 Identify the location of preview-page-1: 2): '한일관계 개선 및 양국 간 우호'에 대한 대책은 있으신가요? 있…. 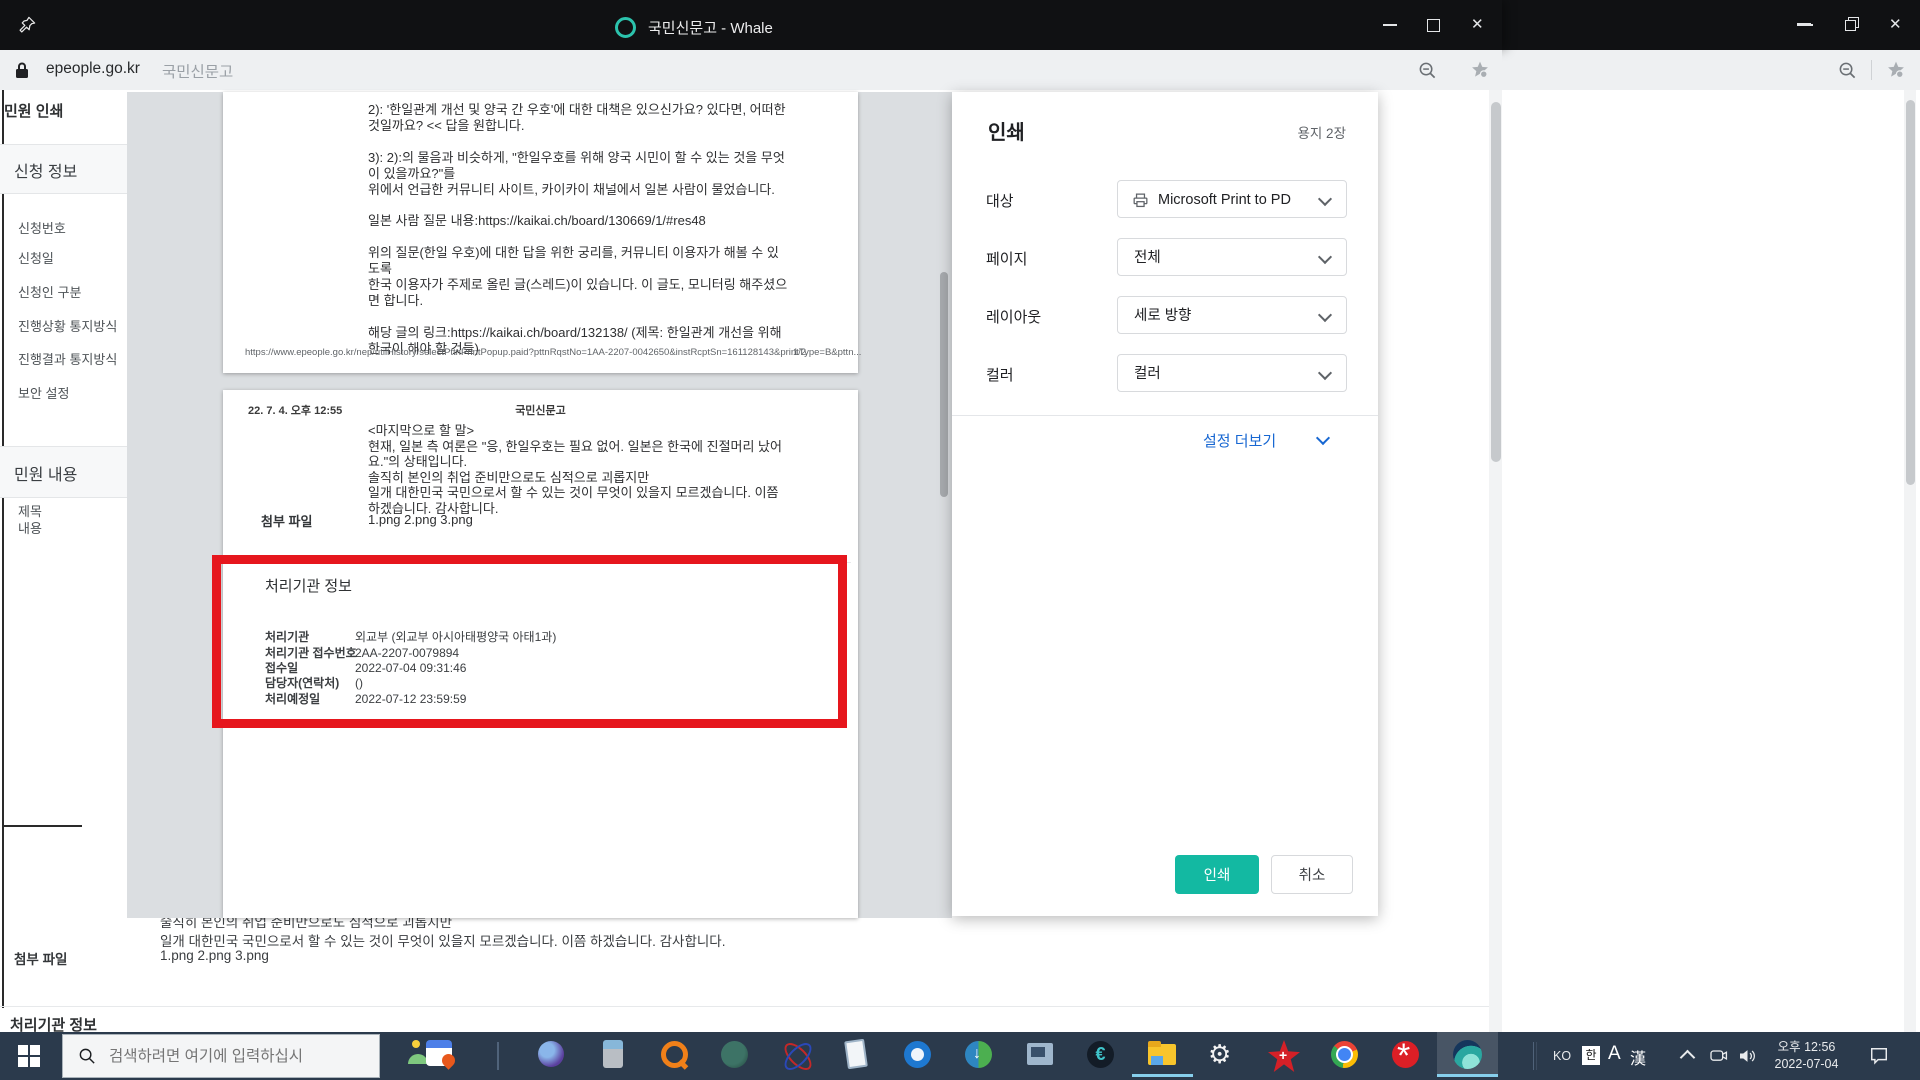
(542, 232).